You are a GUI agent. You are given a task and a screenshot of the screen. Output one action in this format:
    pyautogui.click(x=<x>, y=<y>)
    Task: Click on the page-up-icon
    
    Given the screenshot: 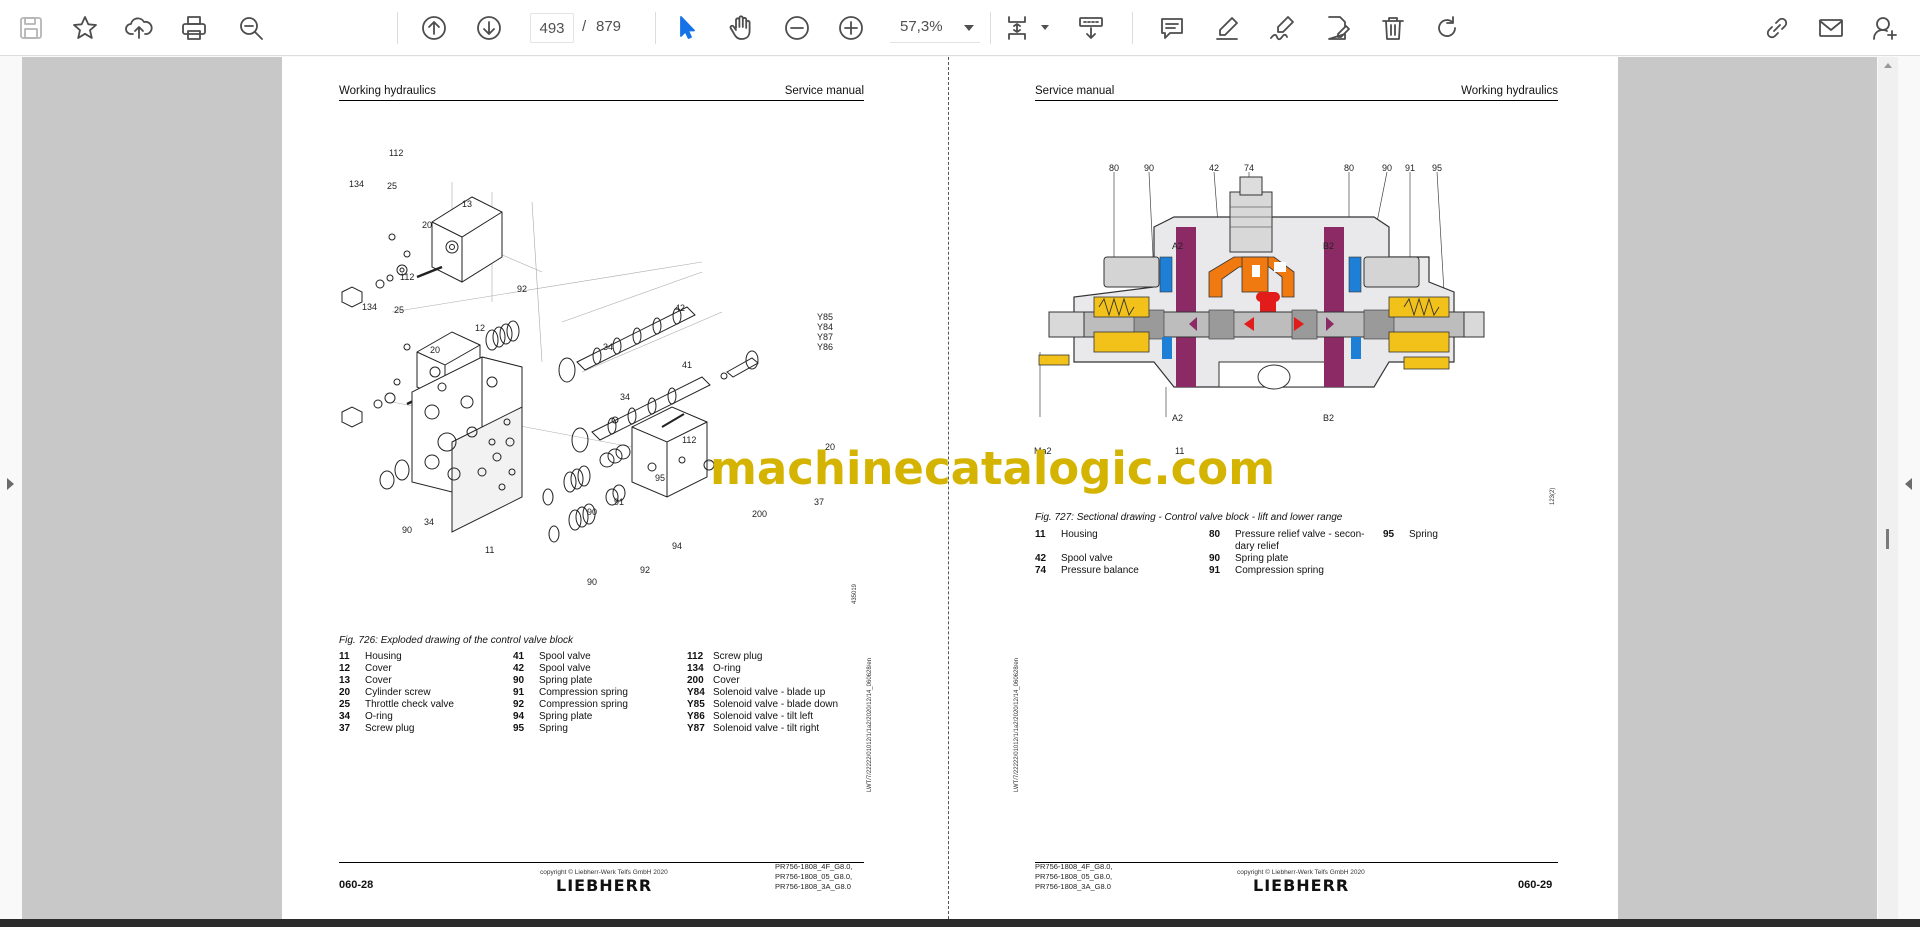 What is the action you would take?
    pyautogui.click(x=434, y=28)
    